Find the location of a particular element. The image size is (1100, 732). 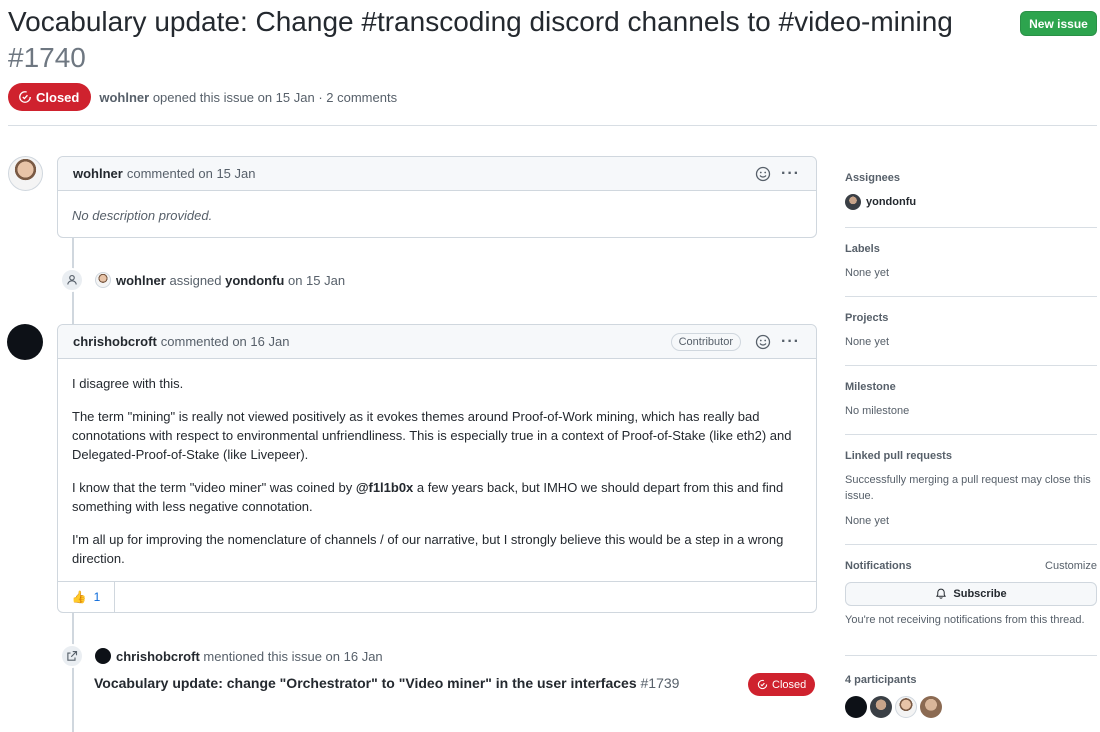

comment-paragraph: I disagree with this. is located at coordinates (128, 383).